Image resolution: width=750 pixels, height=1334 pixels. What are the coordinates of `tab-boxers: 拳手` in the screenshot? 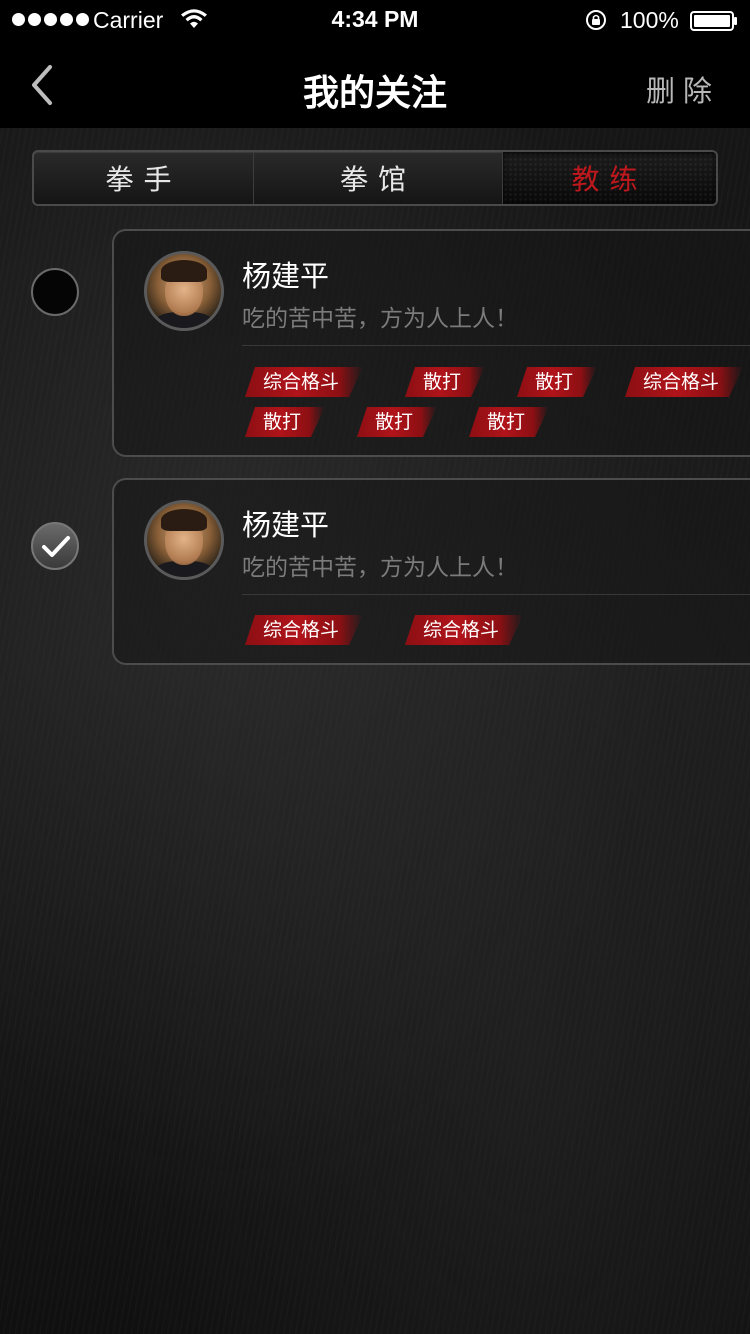 It's located at (144, 178).